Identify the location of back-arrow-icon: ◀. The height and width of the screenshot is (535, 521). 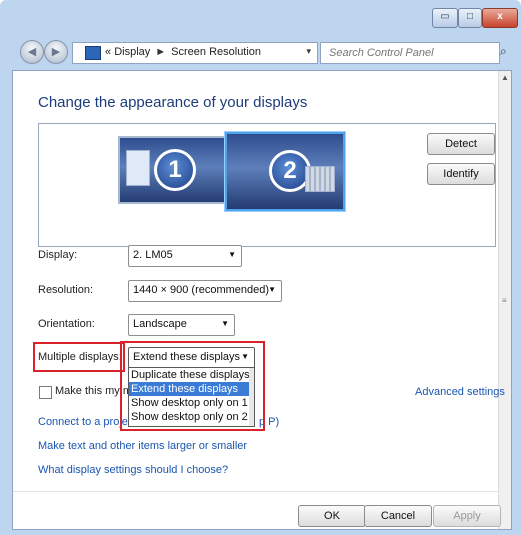
(32, 52).